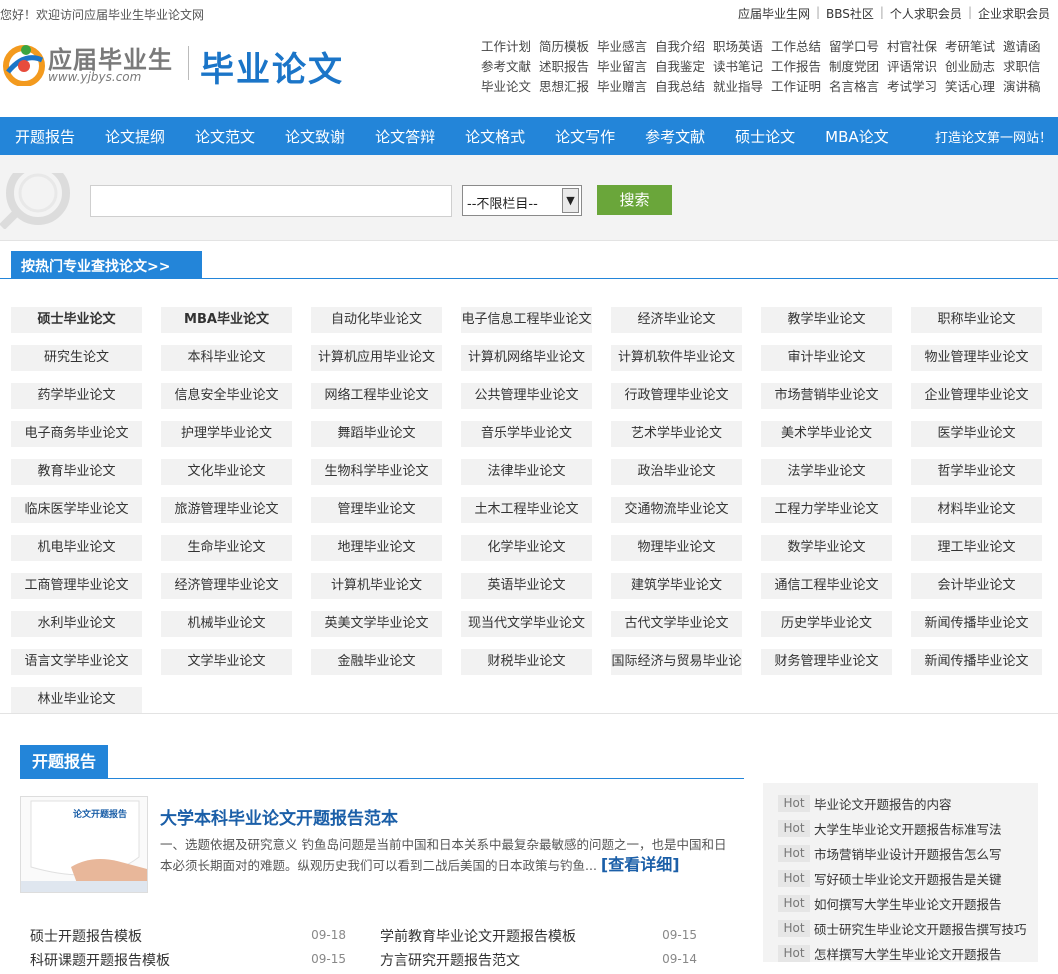  What do you see at coordinates (626, 86) in the screenshot?
I see `quick-link: 毕业赠言` at bounding box center [626, 86].